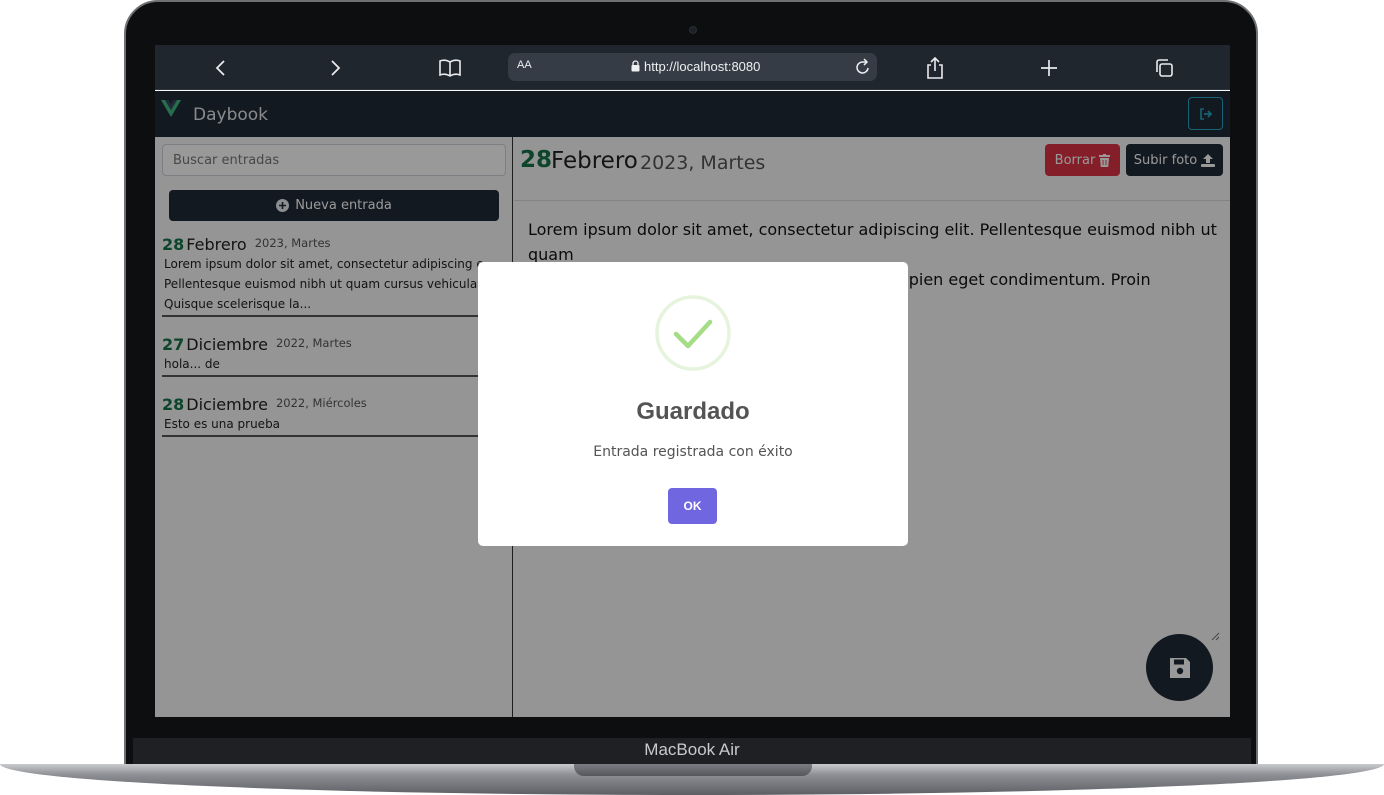 This screenshot has height=795, width=1384. What do you see at coordinates (693, 452) in the screenshot?
I see `dialog-message: Entrada registrada con éxito` at bounding box center [693, 452].